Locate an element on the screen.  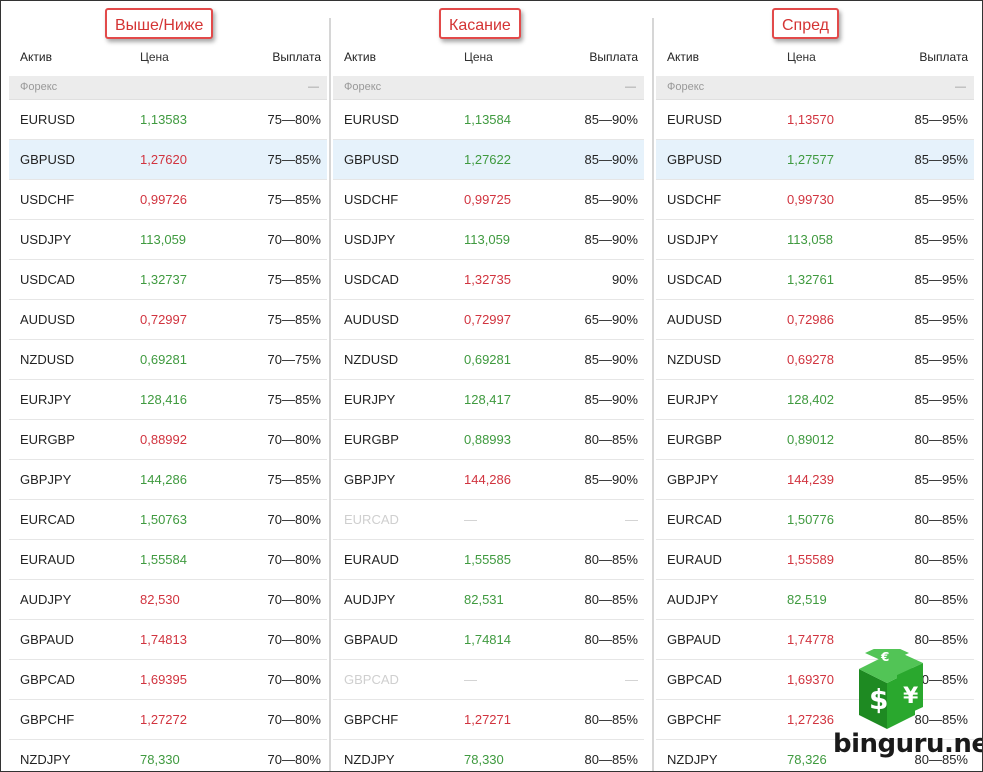
table-row: GBPAUD 1,74814 80—85% is located at coordinates (488, 640).